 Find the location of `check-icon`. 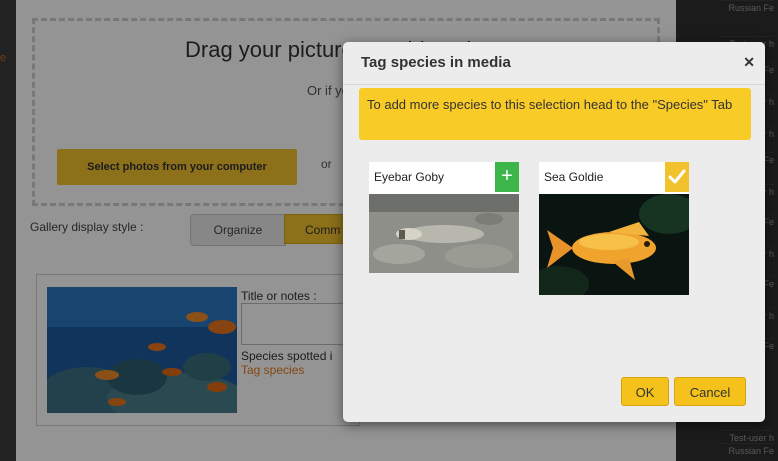

check-icon is located at coordinates (677, 177).